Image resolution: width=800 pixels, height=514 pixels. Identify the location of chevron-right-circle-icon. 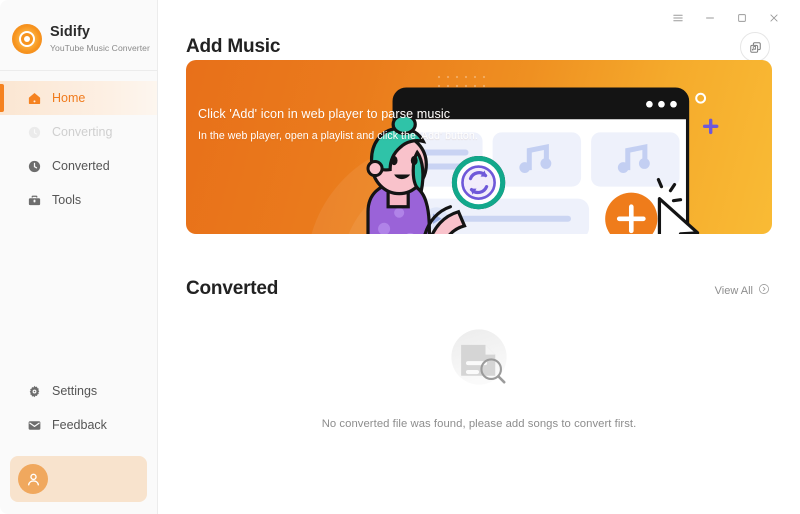
(764, 290).